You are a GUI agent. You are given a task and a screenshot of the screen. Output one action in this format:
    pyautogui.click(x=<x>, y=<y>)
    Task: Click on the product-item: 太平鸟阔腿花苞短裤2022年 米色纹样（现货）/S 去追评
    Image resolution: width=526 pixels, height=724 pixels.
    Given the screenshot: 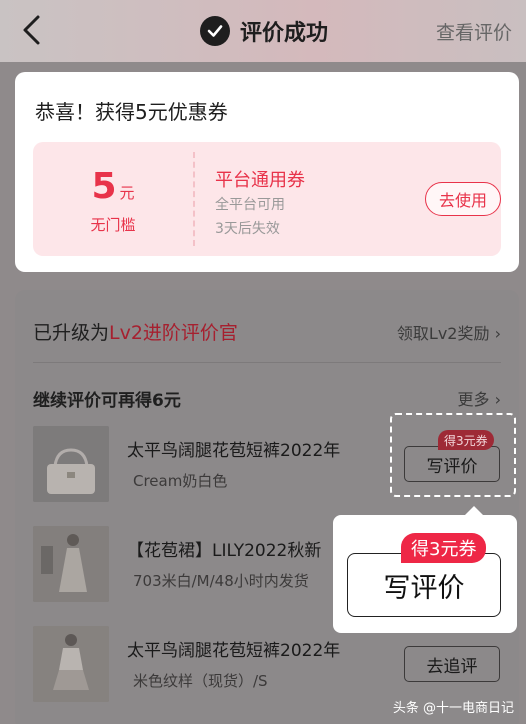 What is the action you would take?
    pyautogui.click(x=267, y=666)
    